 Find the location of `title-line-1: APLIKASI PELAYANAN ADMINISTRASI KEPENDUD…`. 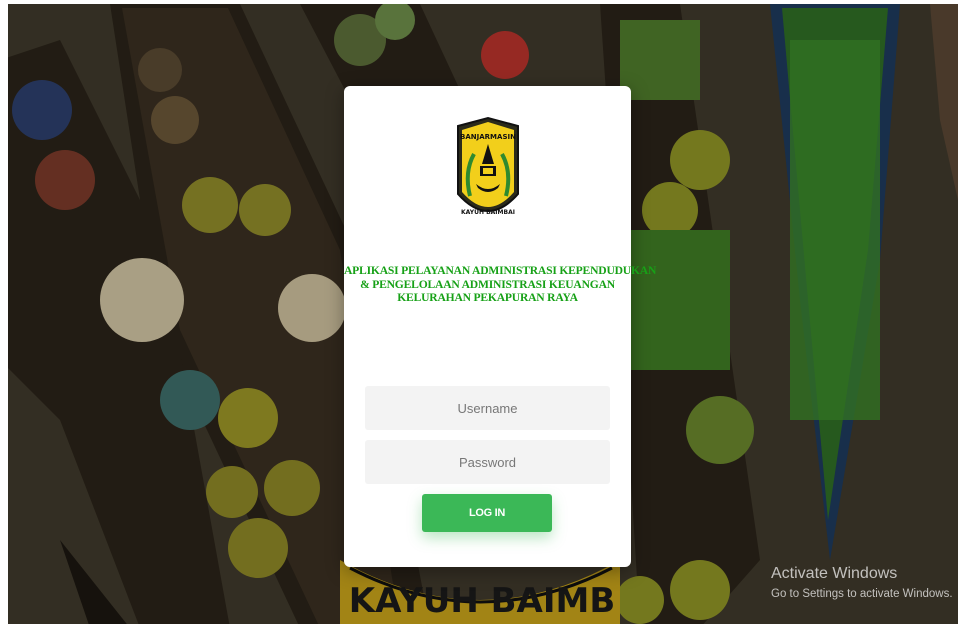

title-line-1: APLIKASI PELAYANAN ADMINISTRASI KEPENDUD… is located at coordinates (500, 270).